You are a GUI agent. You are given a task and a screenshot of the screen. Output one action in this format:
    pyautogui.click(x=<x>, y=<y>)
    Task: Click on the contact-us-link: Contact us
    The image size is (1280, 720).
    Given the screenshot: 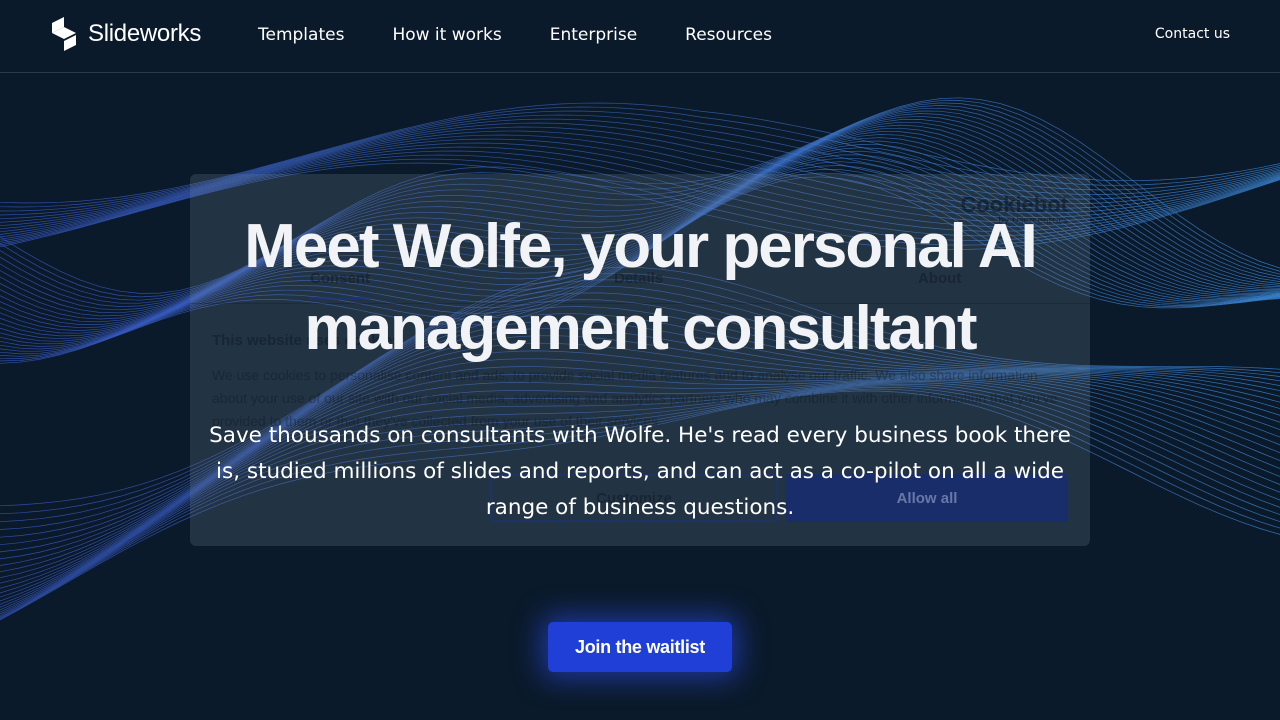 What is the action you would take?
    pyautogui.click(x=1192, y=34)
    